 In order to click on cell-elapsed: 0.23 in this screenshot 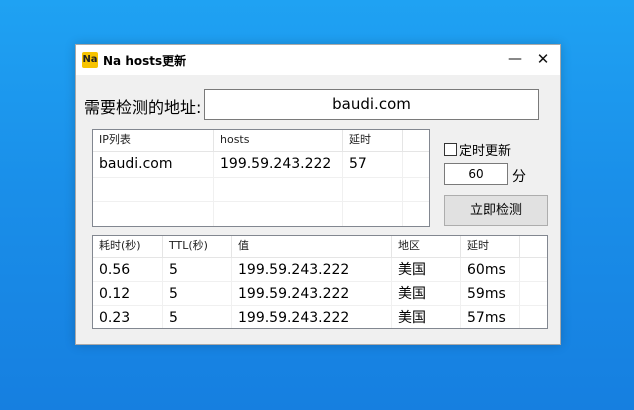, I will do `click(128, 317)`.